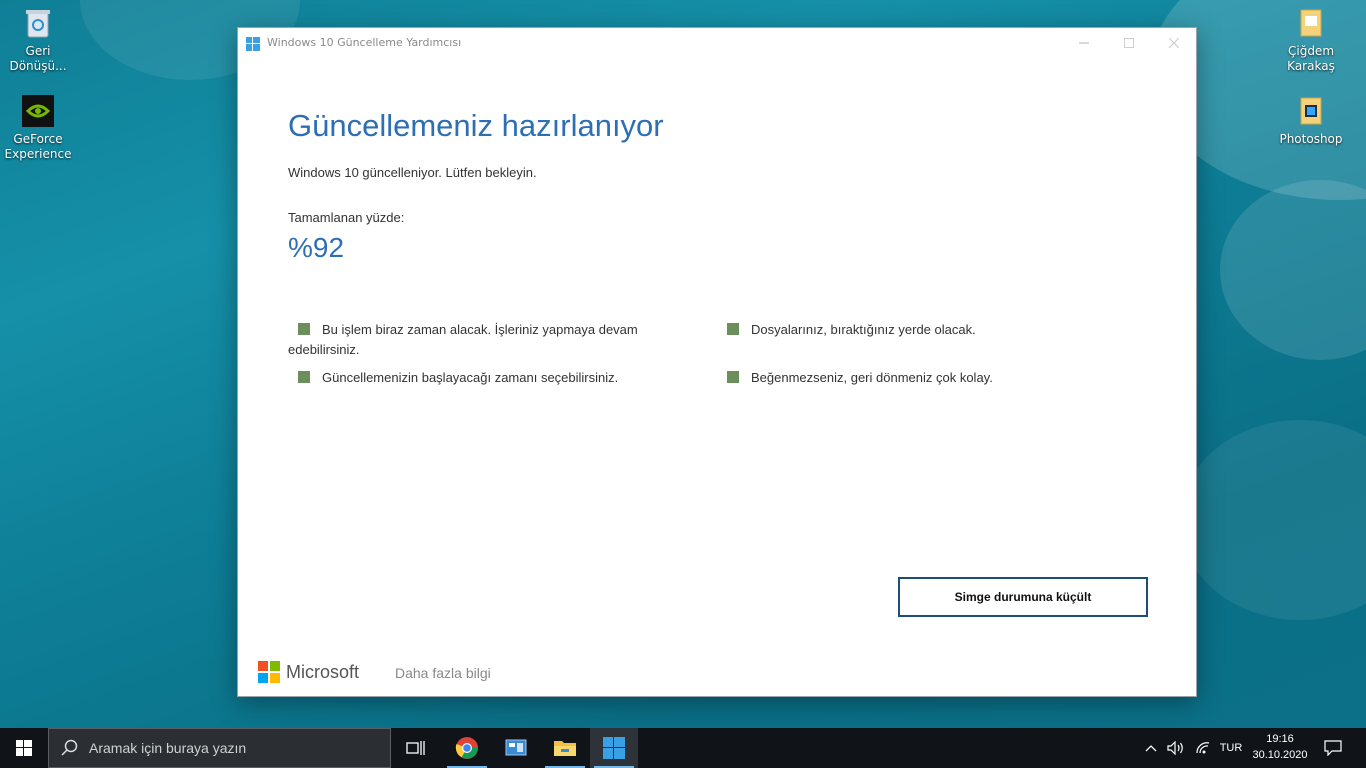 This screenshot has width=1366, height=768. I want to click on task-view-button, so click(416, 748).